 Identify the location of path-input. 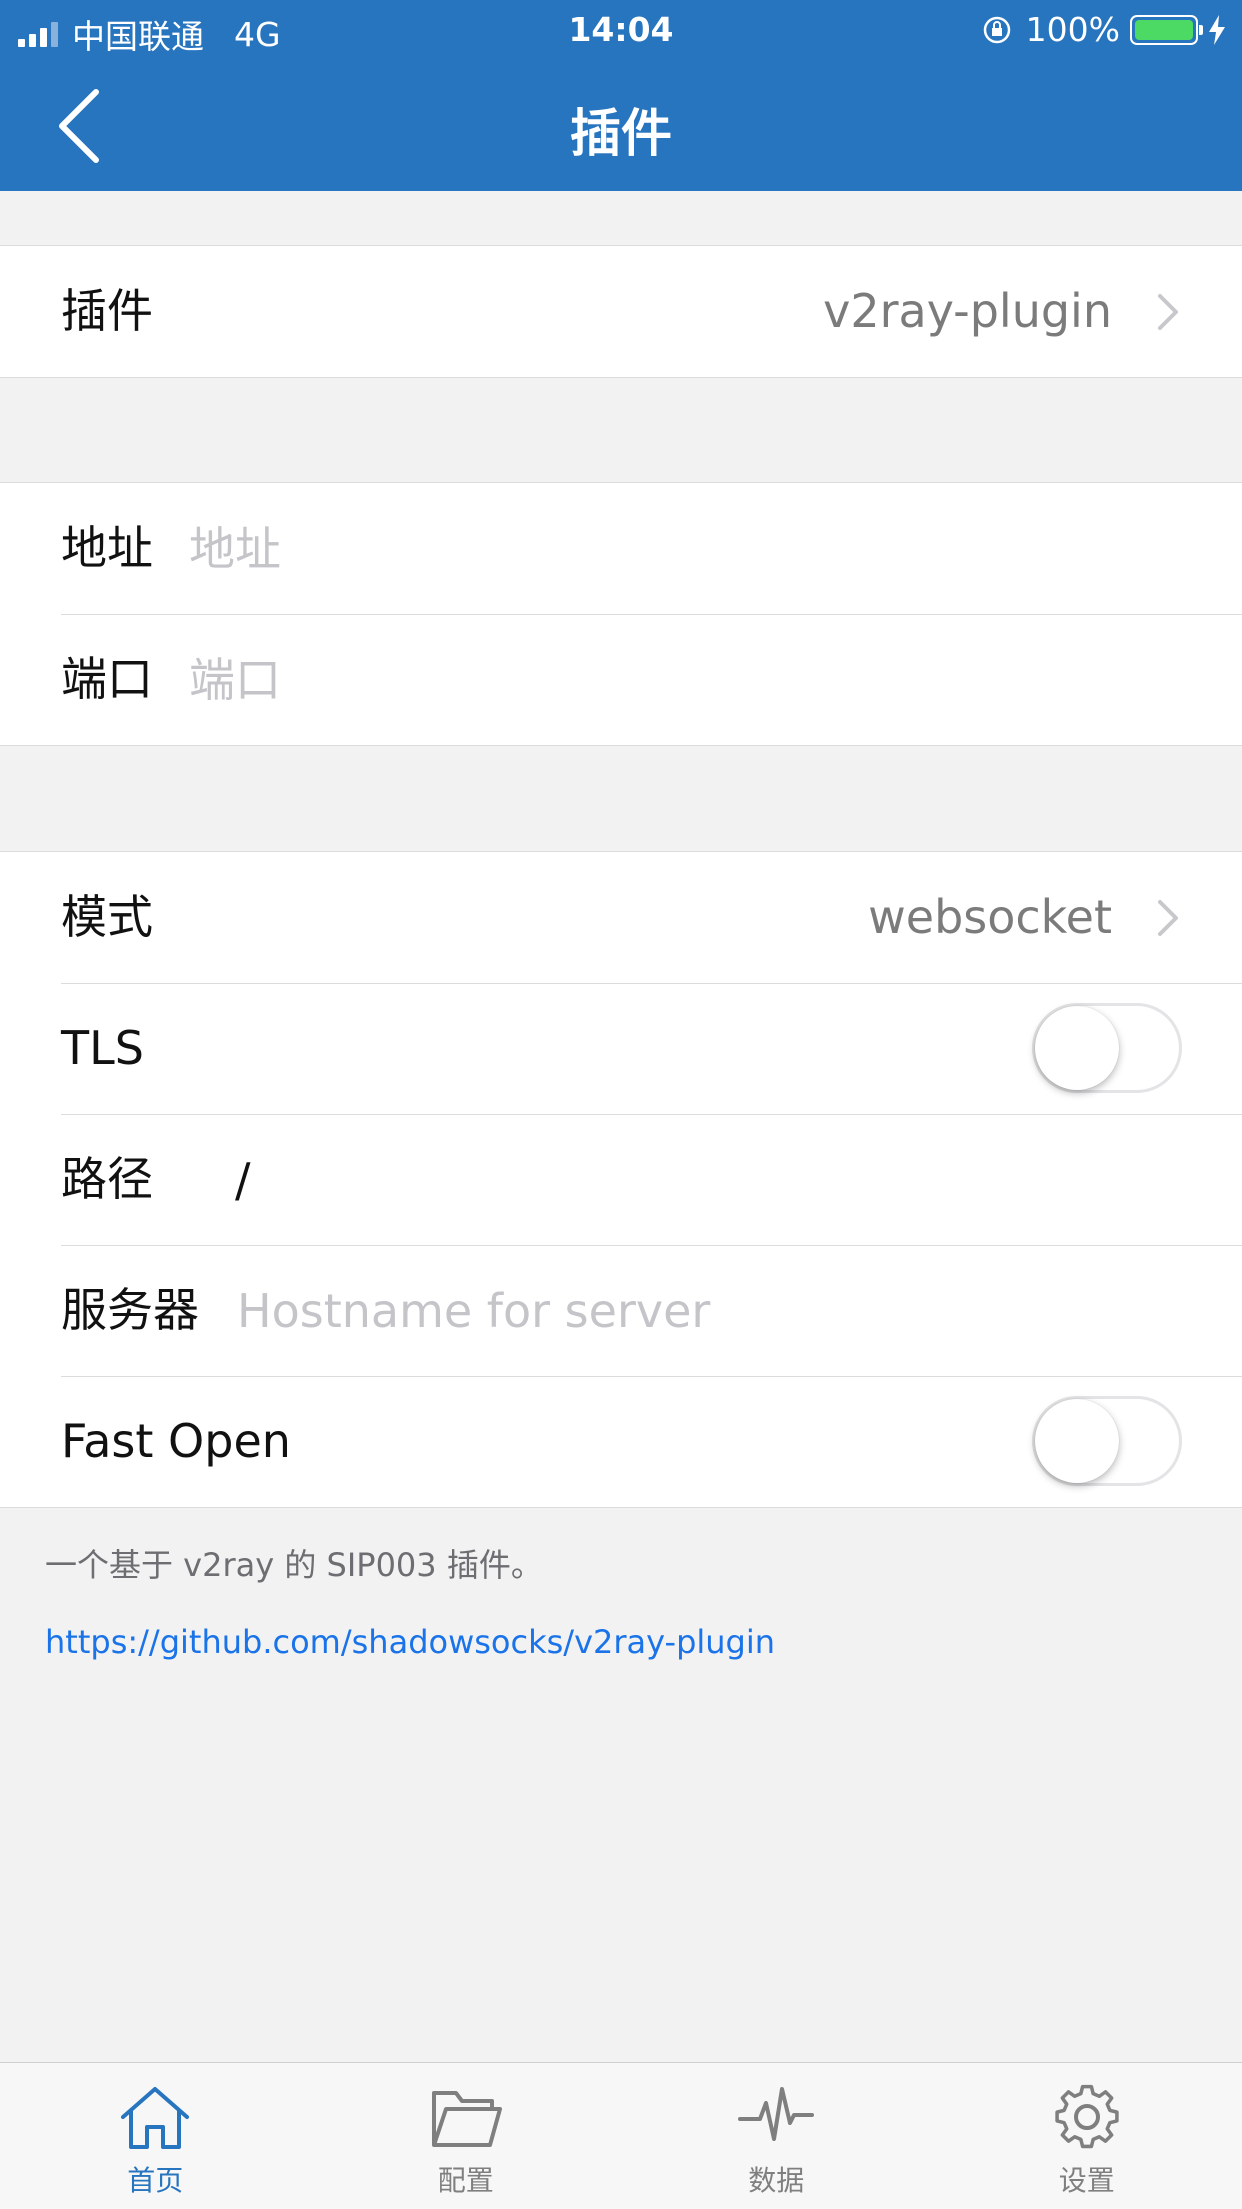
(718, 1179).